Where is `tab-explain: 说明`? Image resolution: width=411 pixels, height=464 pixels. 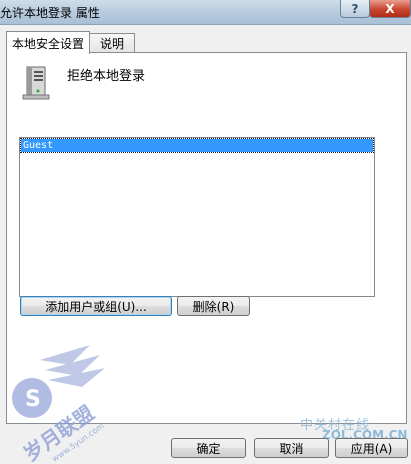
tab-explain: 说明 is located at coordinates (112, 43).